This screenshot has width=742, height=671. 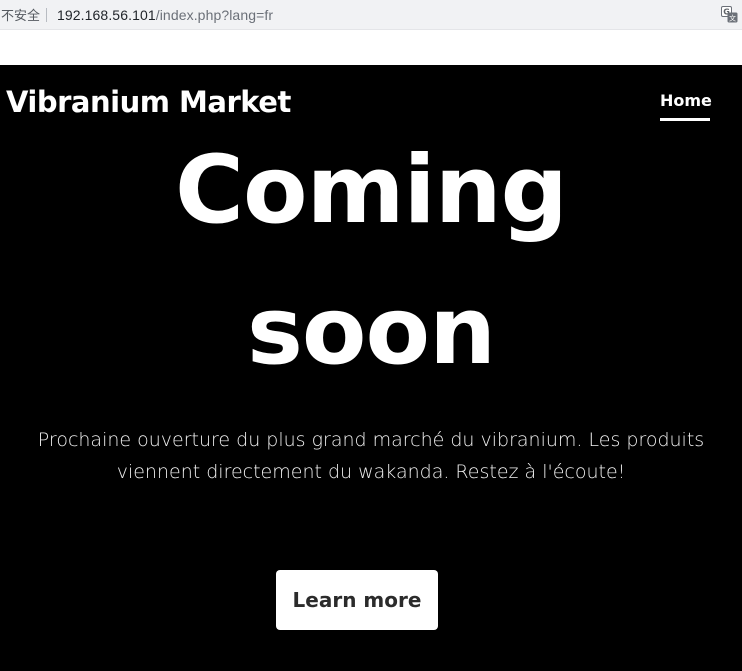 What do you see at coordinates (357, 600) in the screenshot?
I see `learn-more-button: Learn more` at bounding box center [357, 600].